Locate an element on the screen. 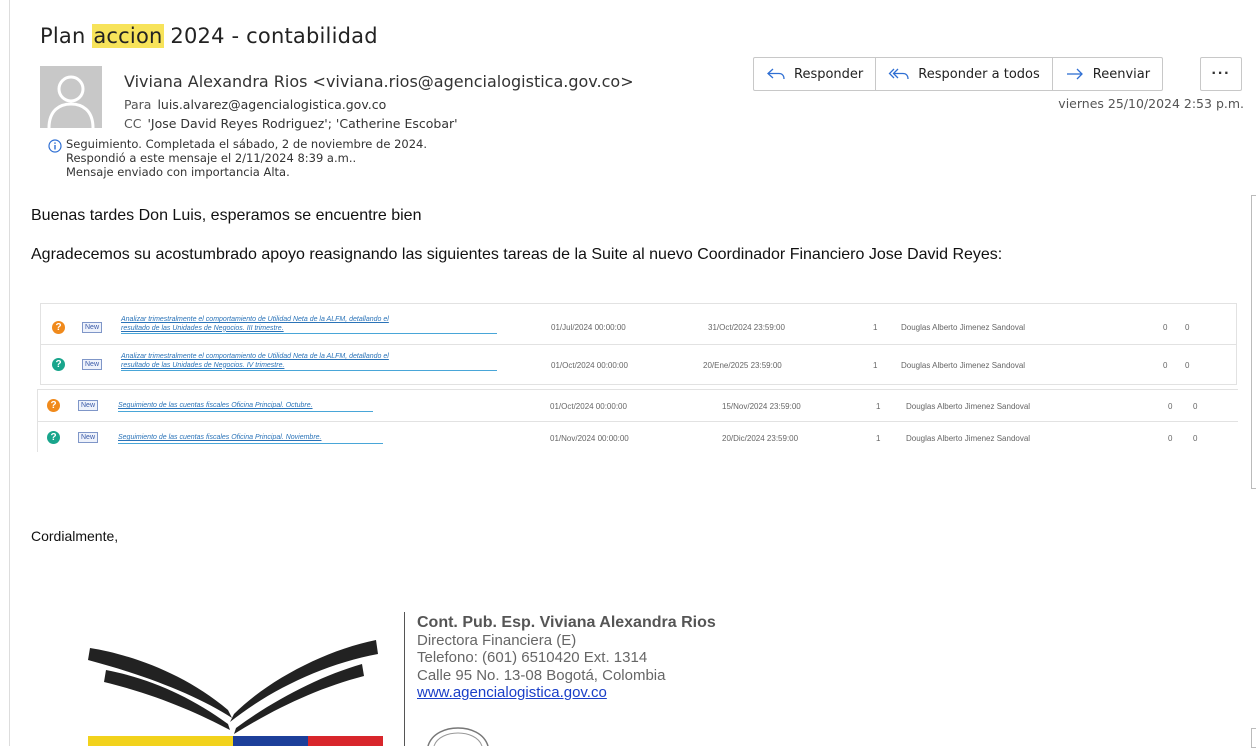 The height and width of the screenshot is (751, 1256). signature-phone: Telefono: (601) 6510420 Ext. 1314 is located at coordinates (532, 657).